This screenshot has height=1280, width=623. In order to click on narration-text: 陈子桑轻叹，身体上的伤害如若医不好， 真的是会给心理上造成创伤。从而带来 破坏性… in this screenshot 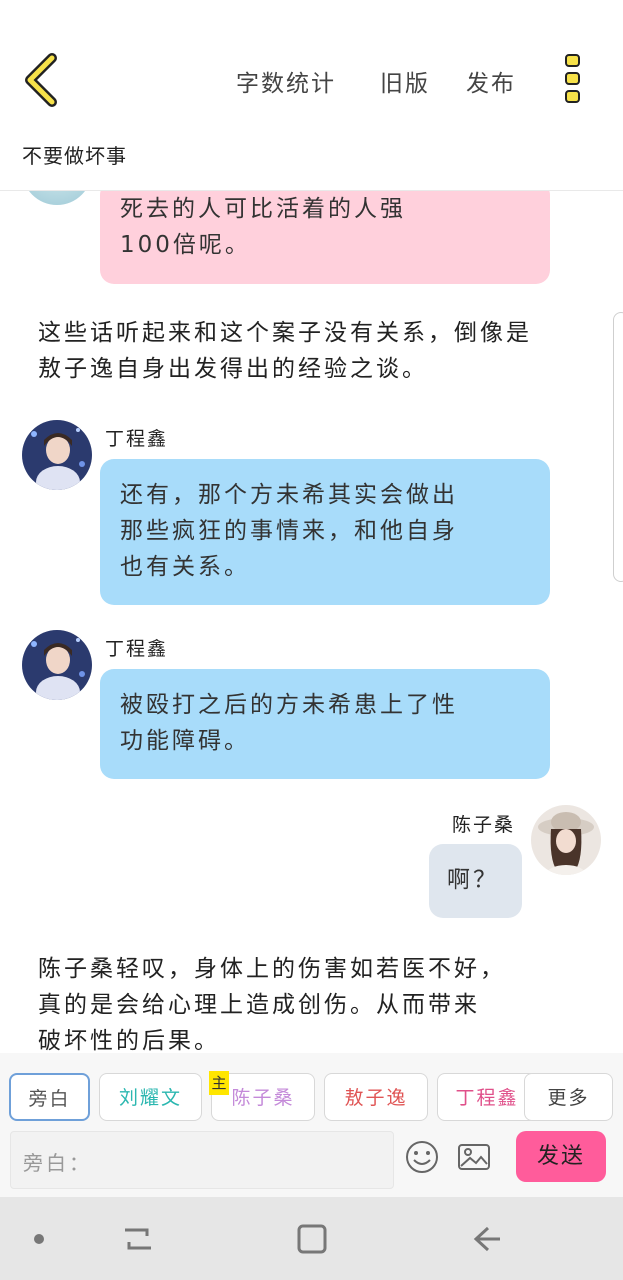, I will do `click(318, 1002)`.